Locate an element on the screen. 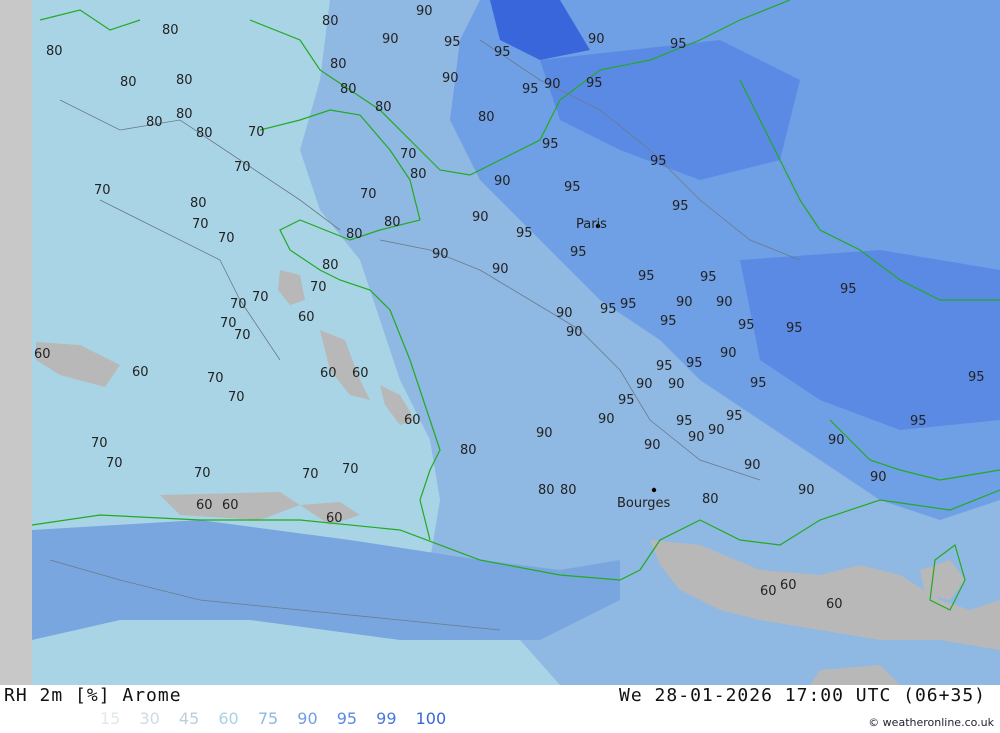 The image size is (1000, 733). legend-entry: 90 is located at coordinates (307, 718).